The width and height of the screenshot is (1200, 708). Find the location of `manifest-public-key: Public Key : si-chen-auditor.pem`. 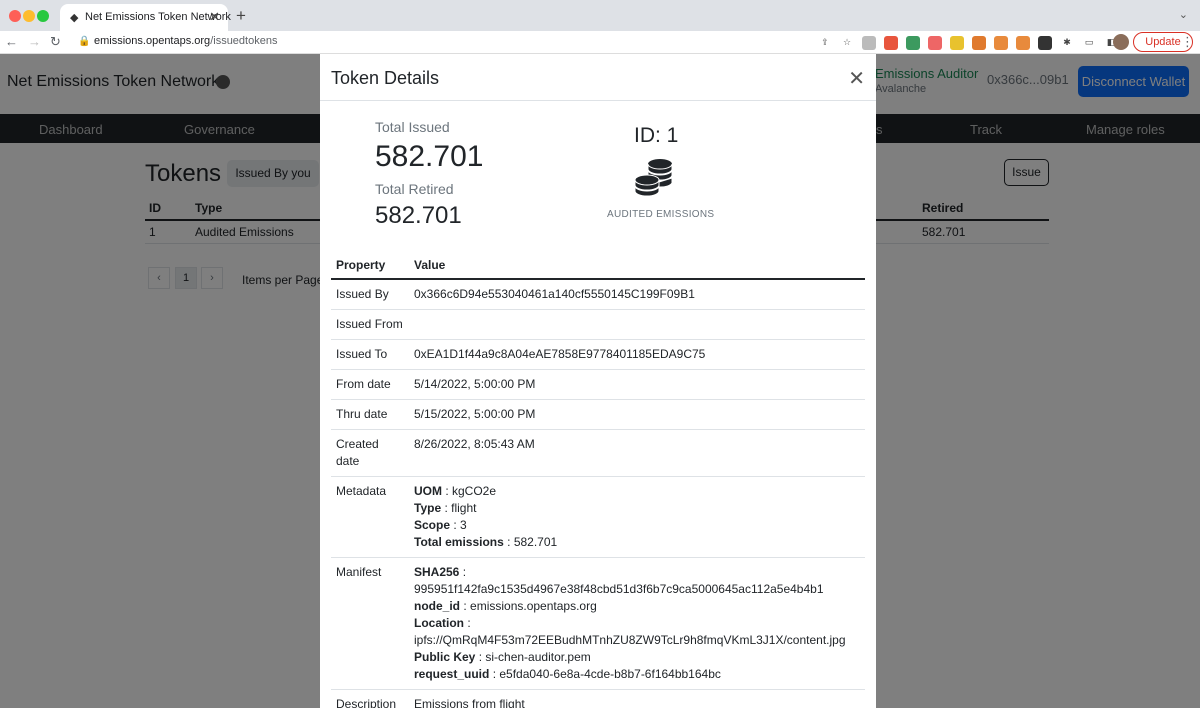

manifest-public-key: Public Key : si-chen-auditor.pem is located at coordinates (637, 657).